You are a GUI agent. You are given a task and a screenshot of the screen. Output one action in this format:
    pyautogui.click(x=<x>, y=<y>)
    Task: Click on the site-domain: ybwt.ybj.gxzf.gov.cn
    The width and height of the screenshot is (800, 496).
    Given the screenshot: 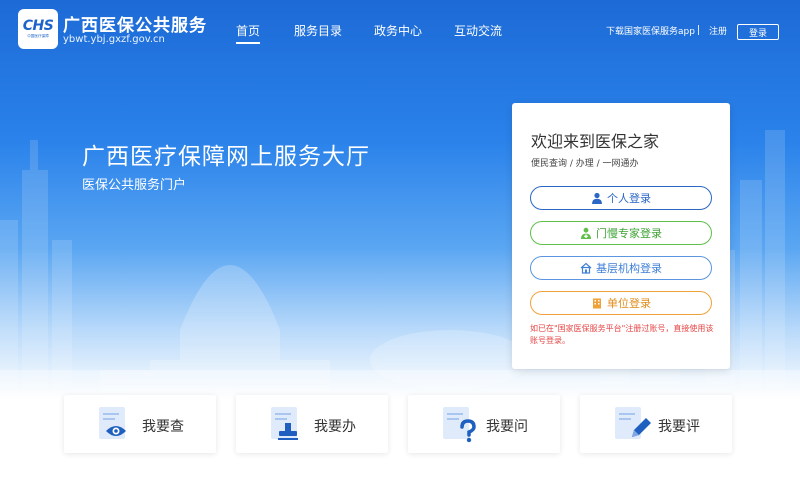 What is the action you would take?
    pyautogui.click(x=114, y=39)
    